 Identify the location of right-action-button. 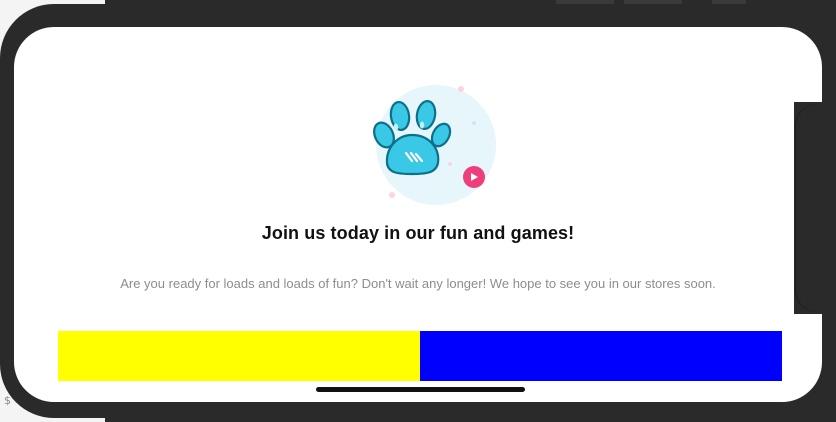
(601, 356).